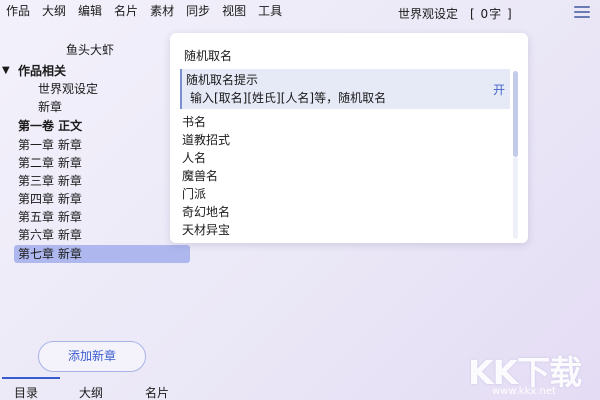 Image resolution: width=600 pixels, height=400 pixels. Describe the element at coordinates (157, 392) in the screenshot. I see `tab-cards: 名片` at that location.